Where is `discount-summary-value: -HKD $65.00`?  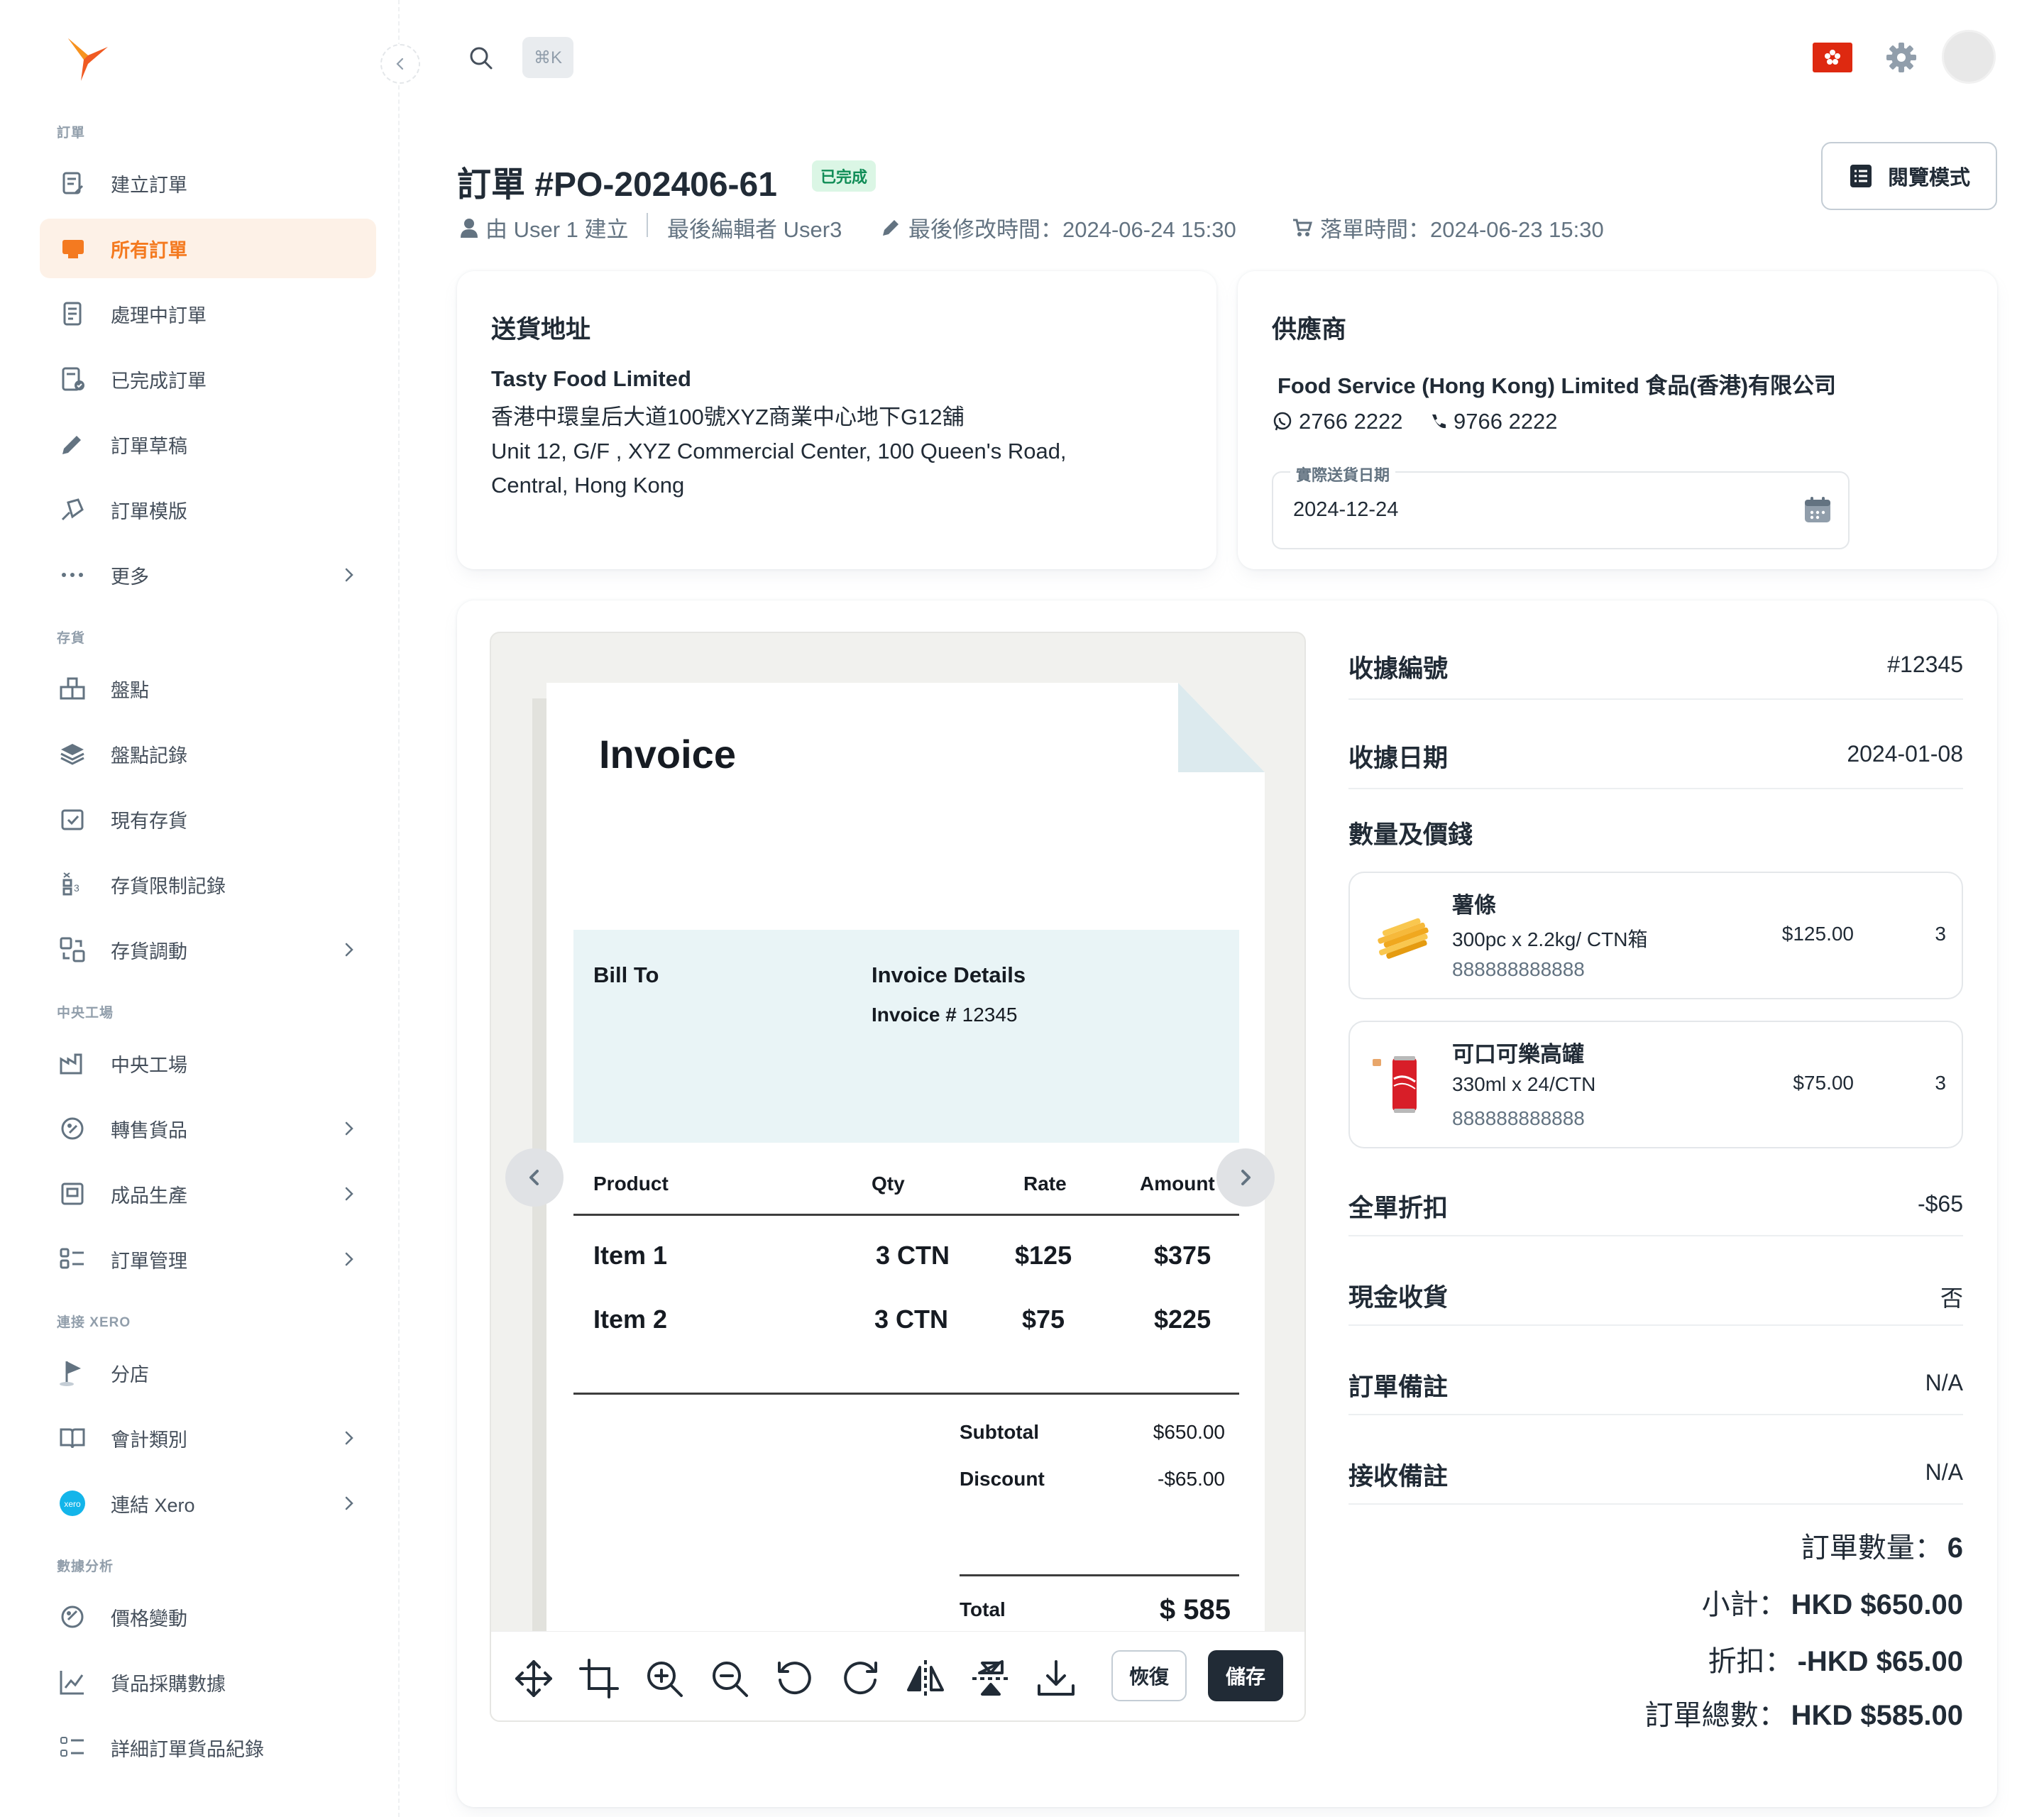 discount-summary-value: -HKD $65.00 is located at coordinates (1880, 1661).